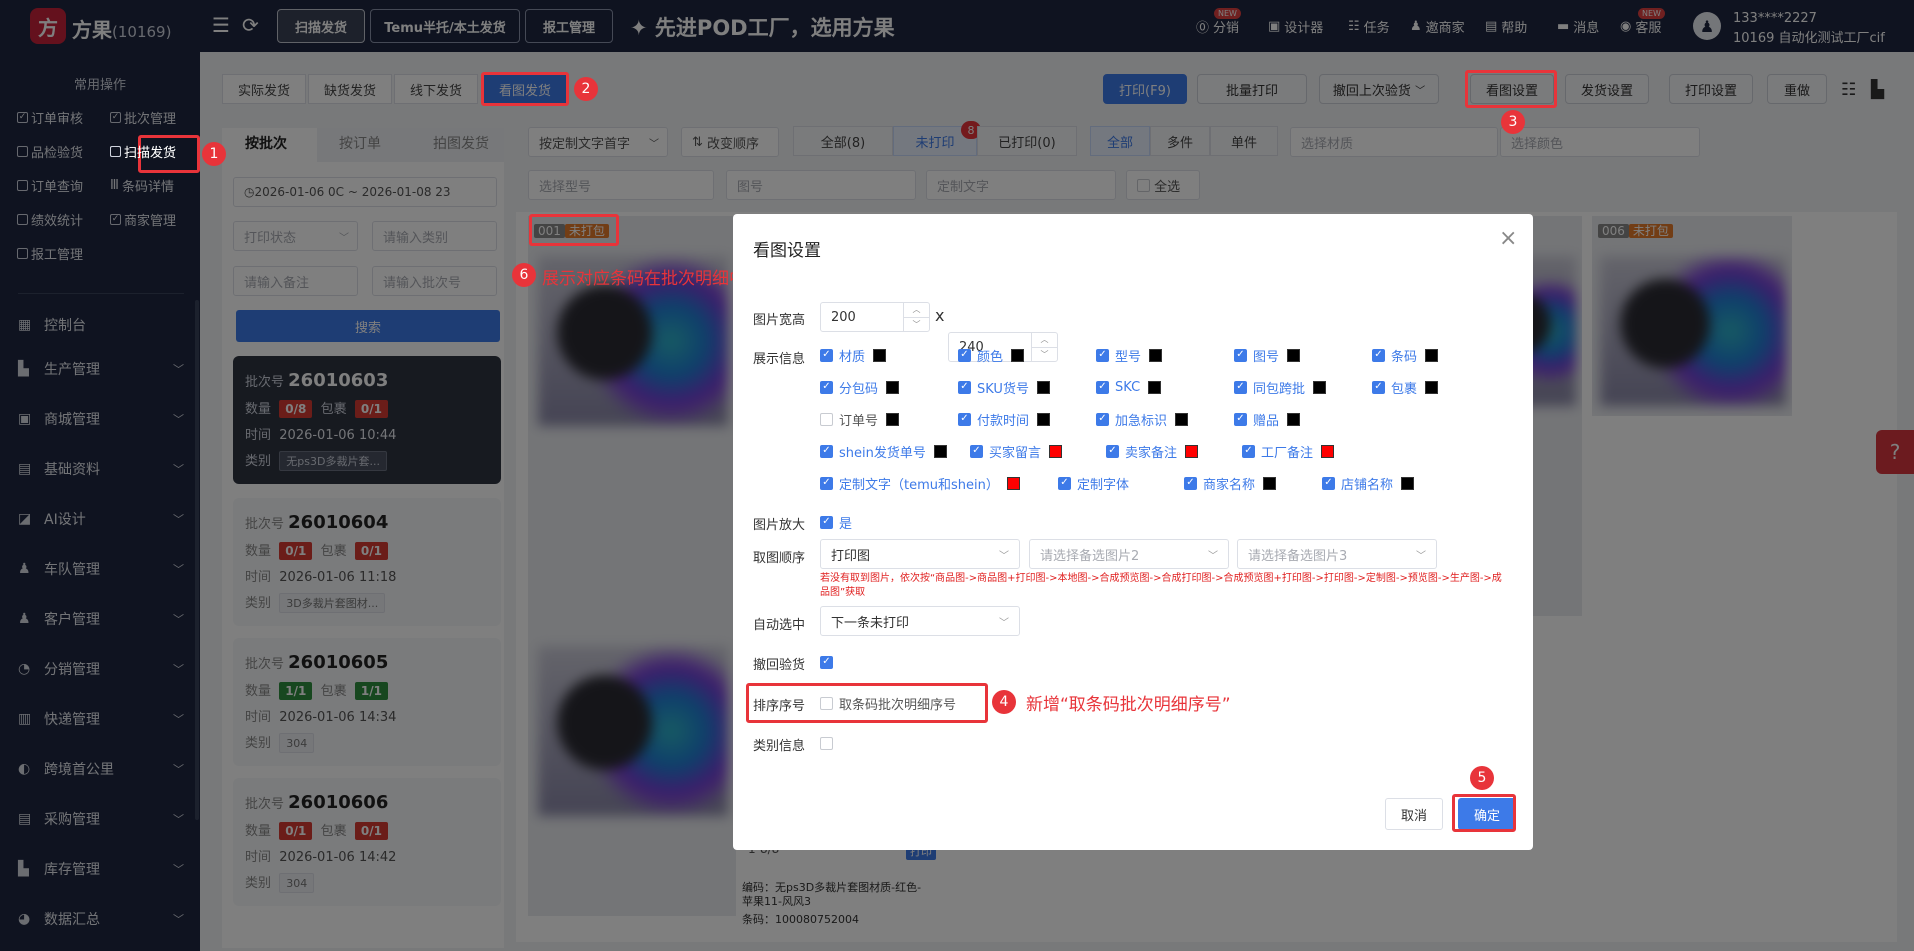  I want to click on revoke-checkbox: ✓, so click(826, 662).